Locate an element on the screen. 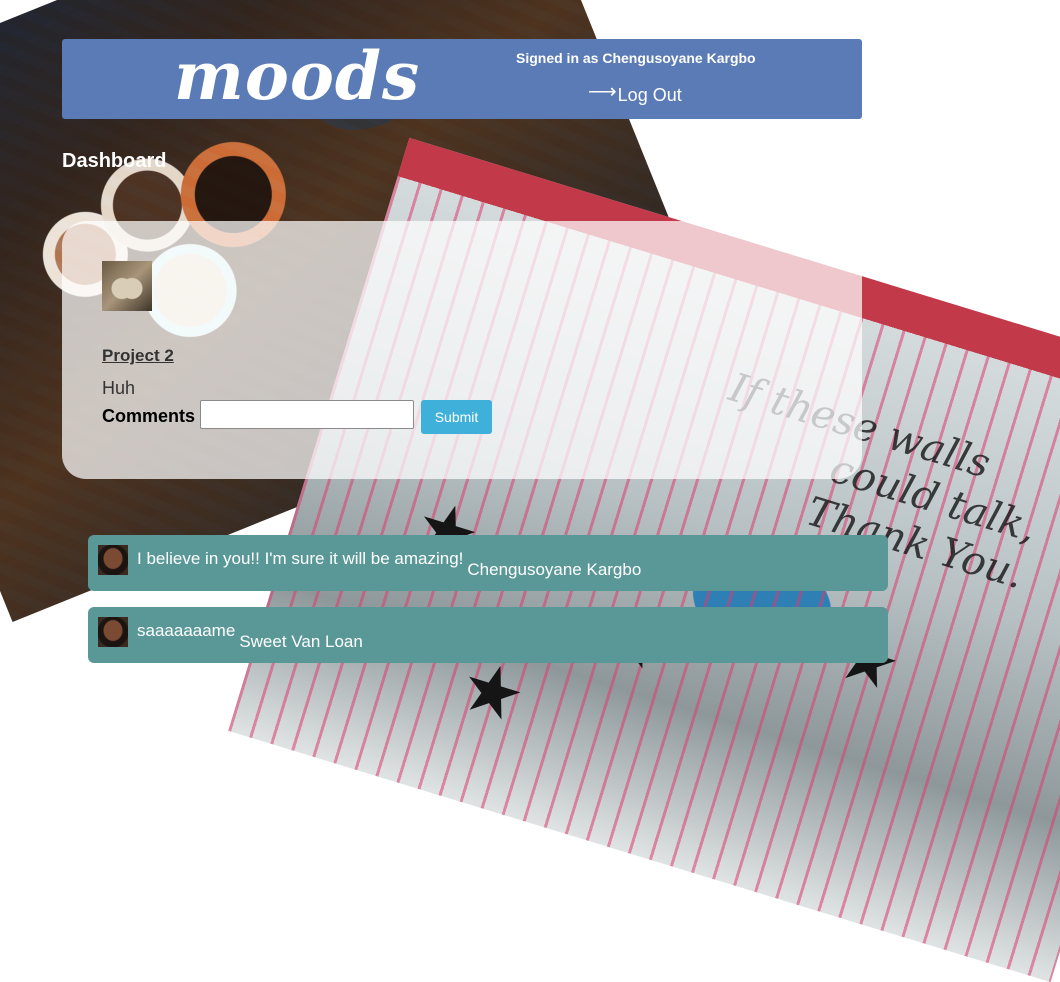 This screenshot has height=982, width=1060. comment-input is located at coordinates (307, 414).